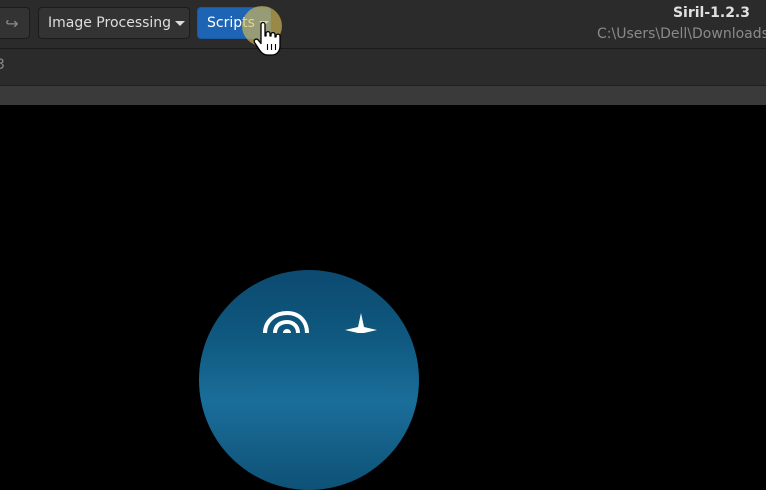  Describe the element at coordinates (681, 34) in the screenshot. I see `file-path: C:\Users\Dell\Downloads\` at that location.